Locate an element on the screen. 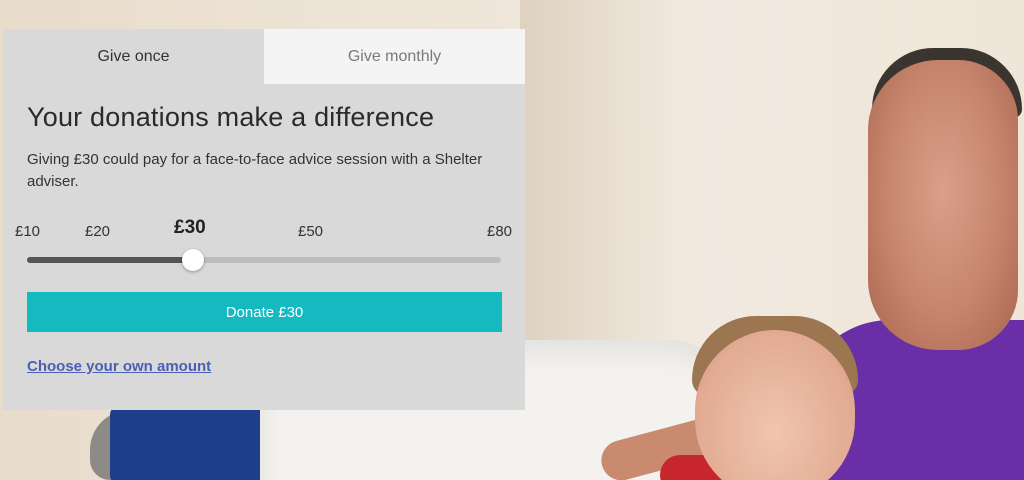 This screenshot has height=480, width=1024. slider-thumb is located at coordinates (193, 260).